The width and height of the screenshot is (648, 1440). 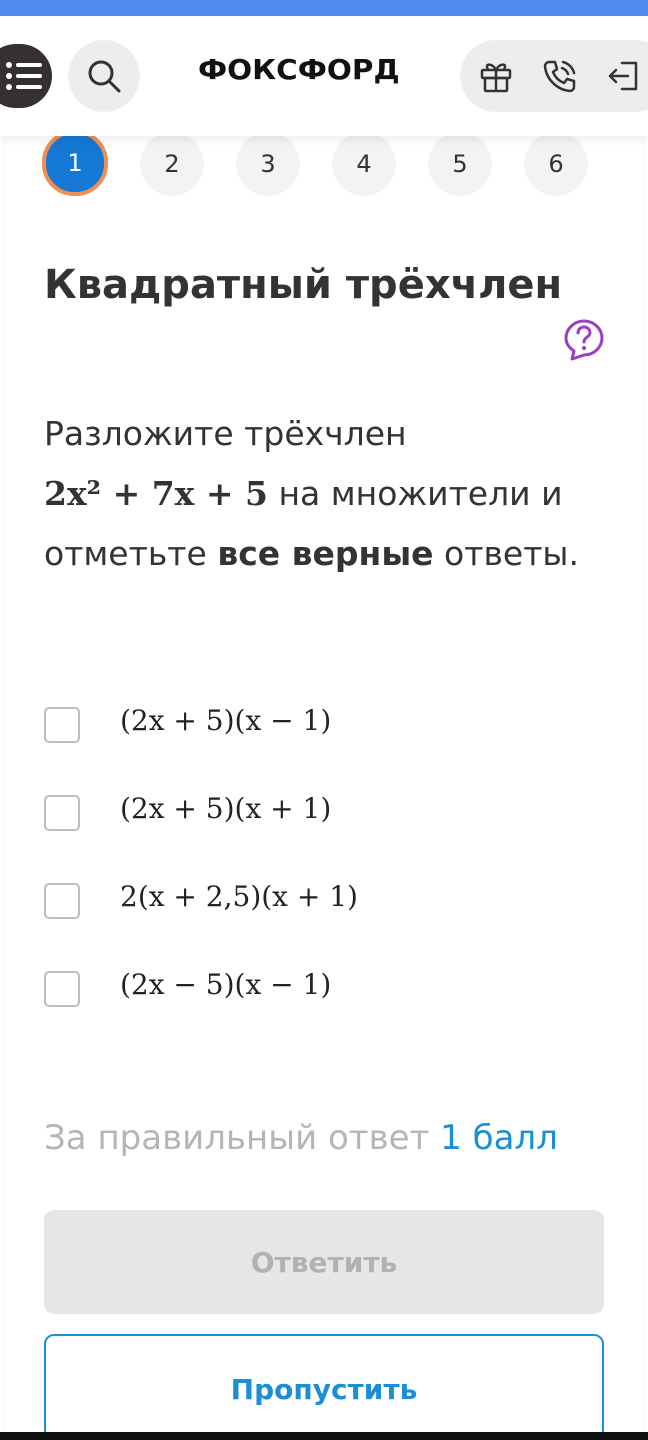 What do you see at coordinates (226, 984) in the screenshot?
I see `option-label: (2x − 5)(x − 1)` at bounding box center [226, 984].